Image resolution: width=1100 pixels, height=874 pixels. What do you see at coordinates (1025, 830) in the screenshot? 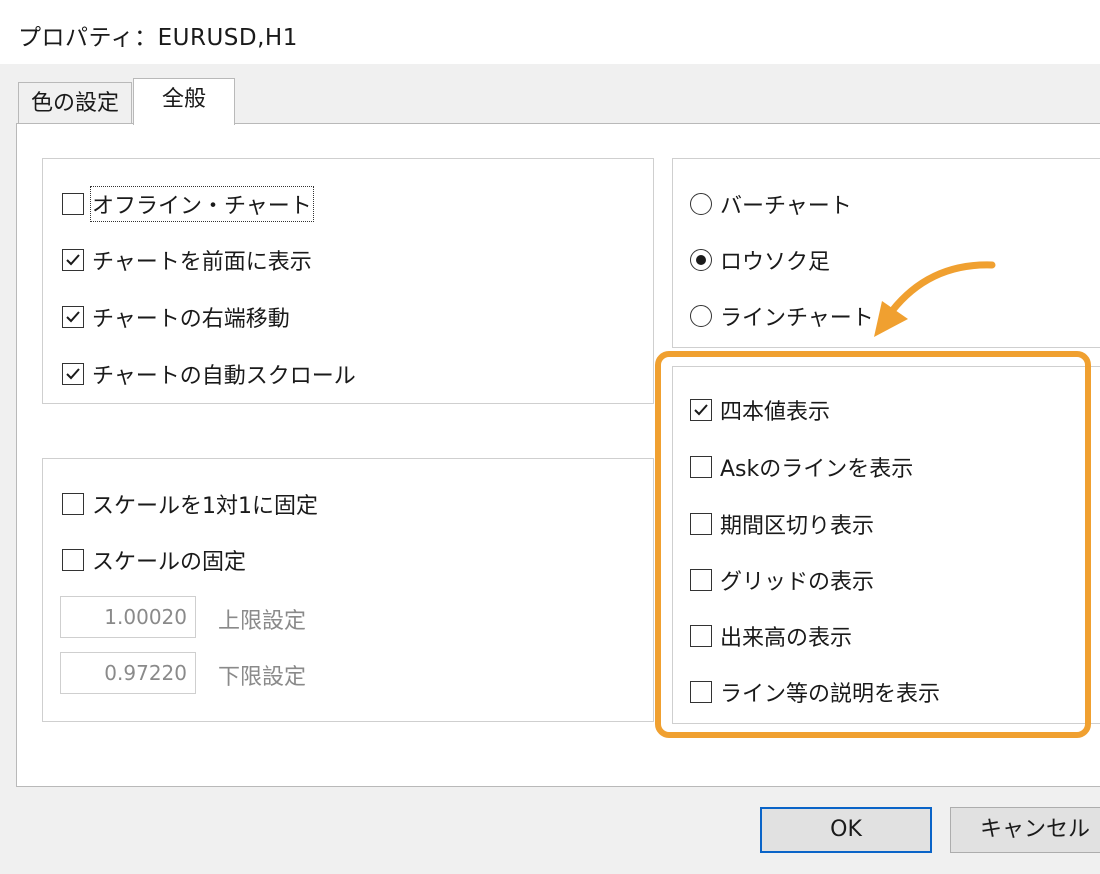
I see `cancel-button: キャンセル` at bounding box center [1025, 830].